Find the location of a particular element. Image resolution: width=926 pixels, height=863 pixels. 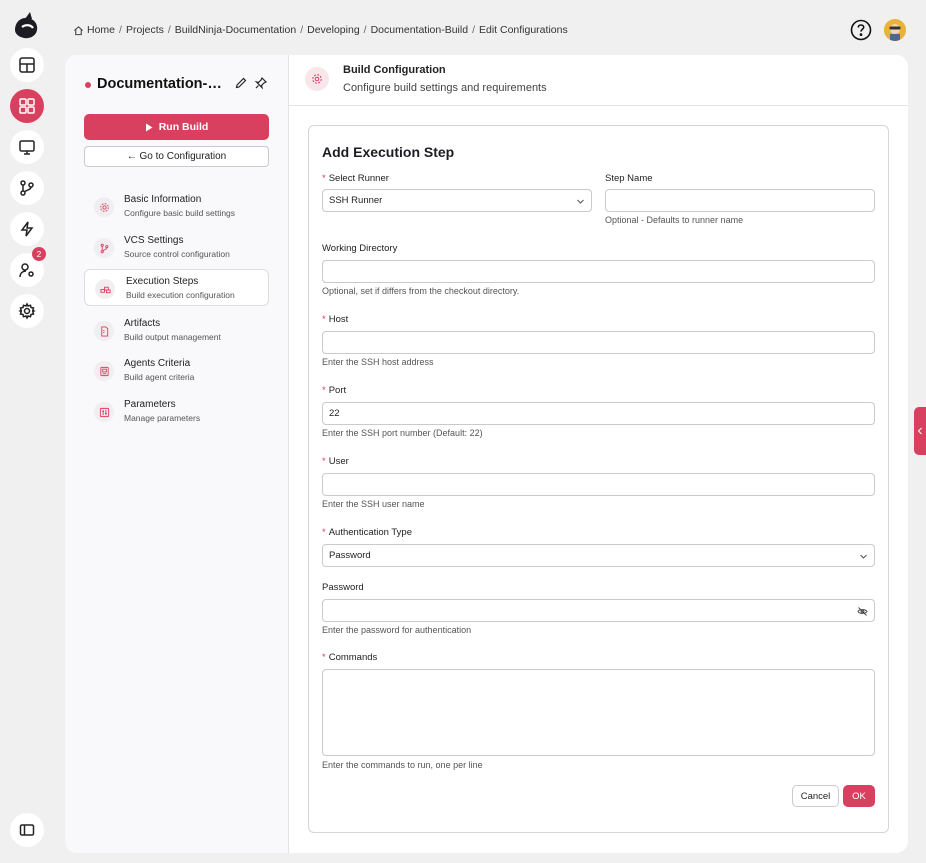

port-label: * Port is located at coordinates (334, 390).